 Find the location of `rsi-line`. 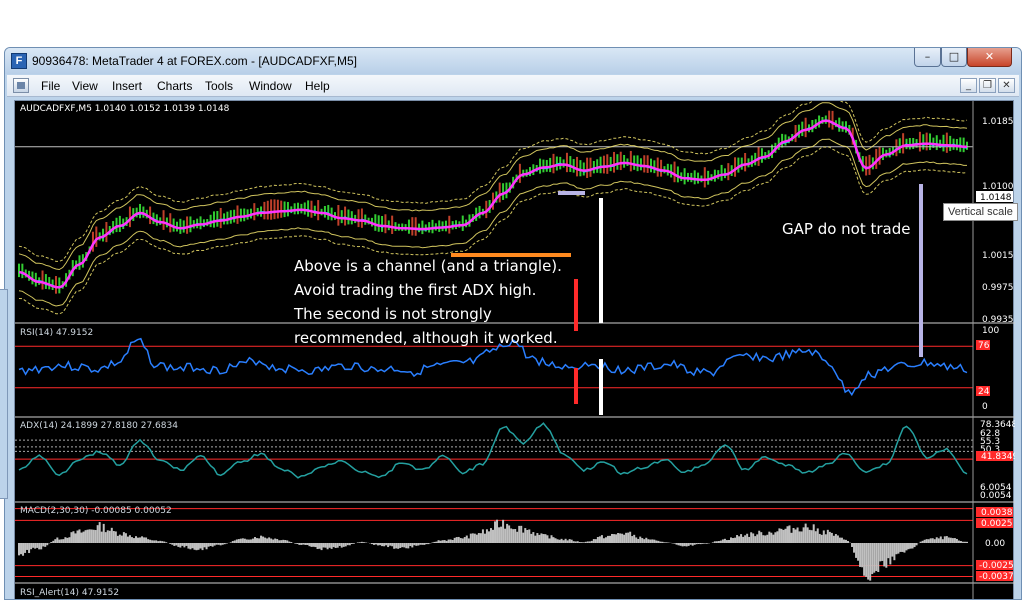

rsi-line is located at coordinates (493, 367).